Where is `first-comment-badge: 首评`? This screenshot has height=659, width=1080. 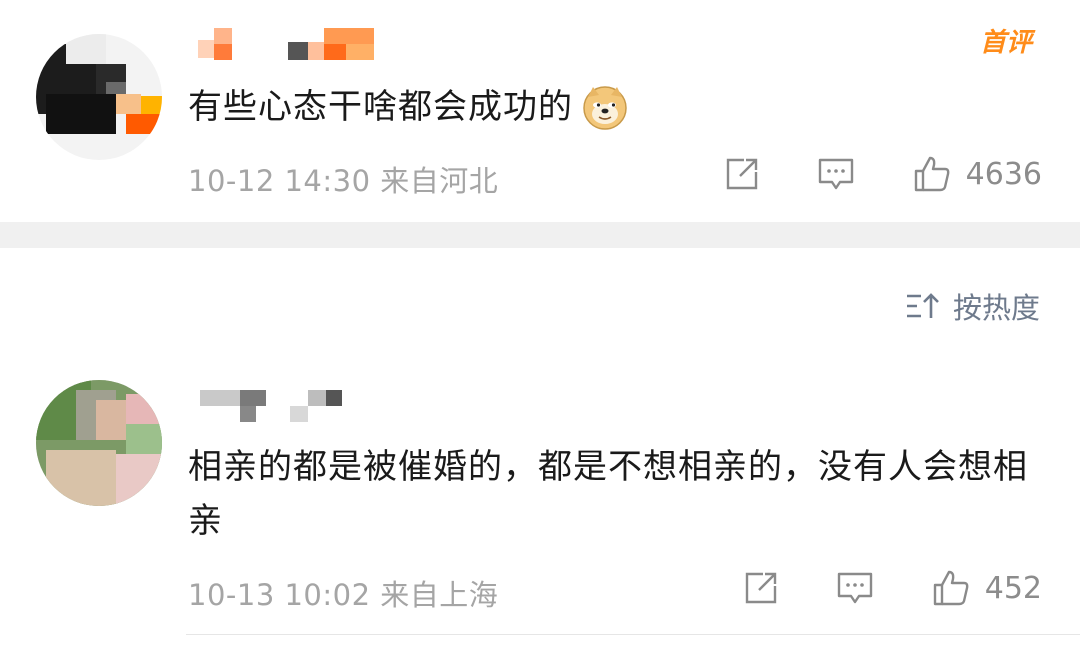
first-comment-badge: 首评 is located at coordinates (1005, 43).